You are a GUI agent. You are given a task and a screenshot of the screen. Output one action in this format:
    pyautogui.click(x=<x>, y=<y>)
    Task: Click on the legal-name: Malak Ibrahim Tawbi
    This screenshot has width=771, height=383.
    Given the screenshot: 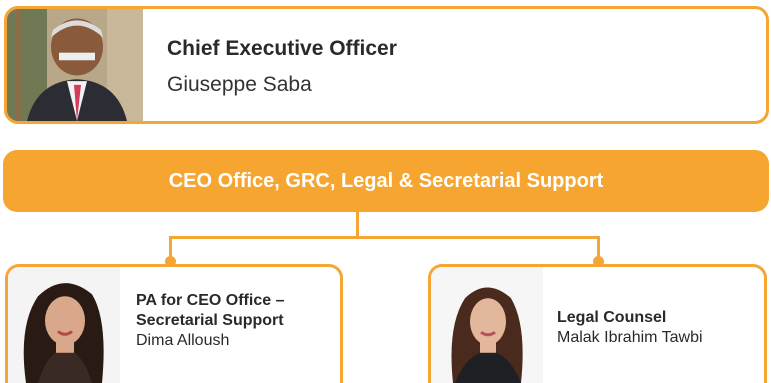 What is the action you would take?
    pyautogui.click(x=630, y=337)
    